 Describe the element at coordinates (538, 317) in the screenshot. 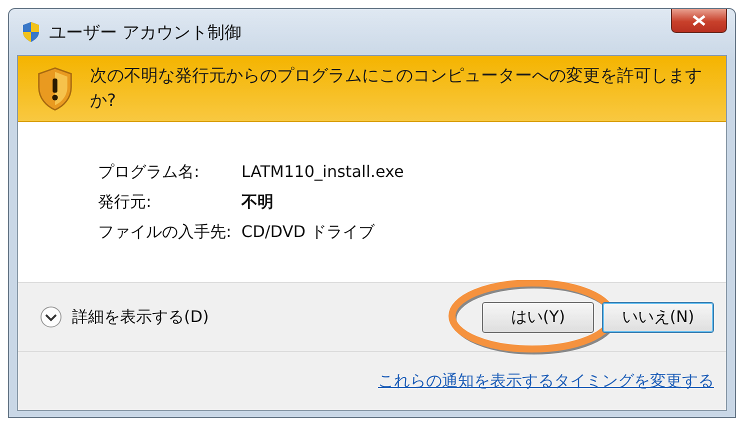

I see `dialog-button: はい(Y)` at that location.